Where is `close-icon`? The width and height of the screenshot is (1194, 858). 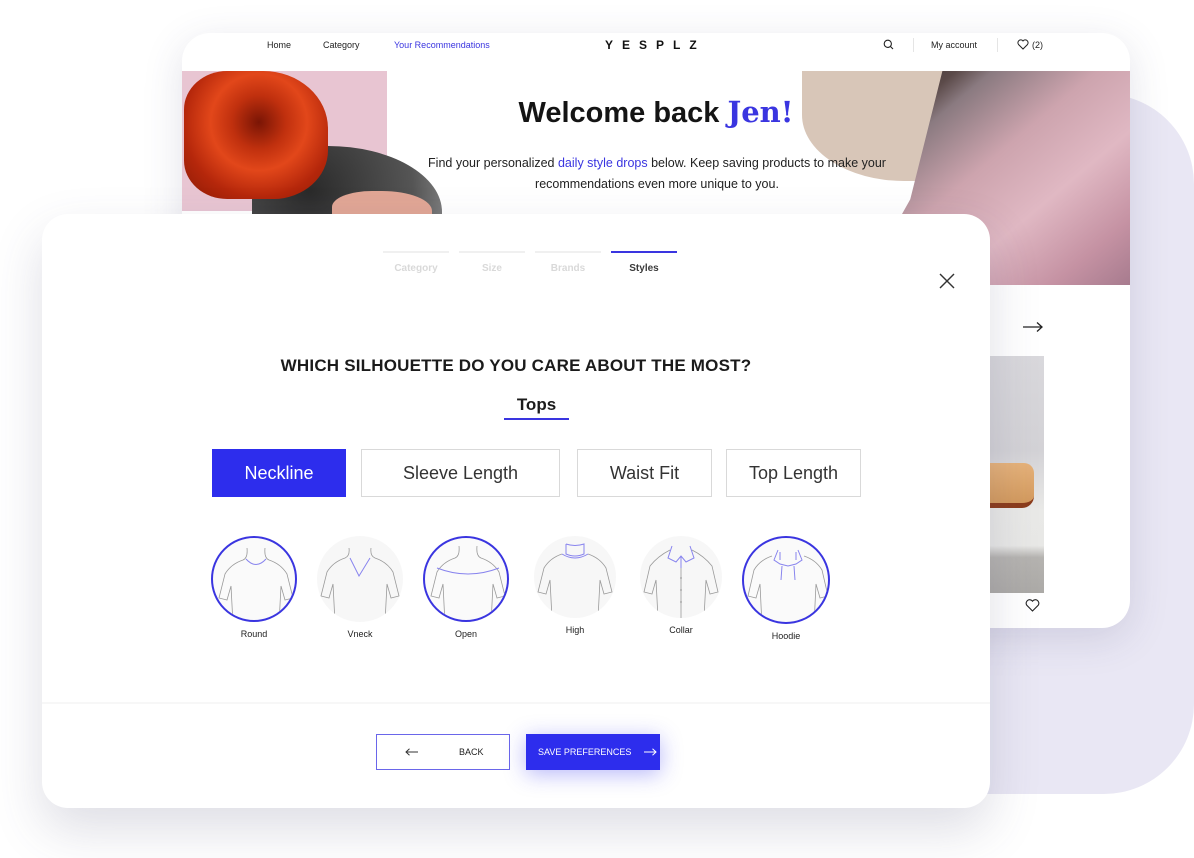 close-icon is located at coordinates (947, 281).